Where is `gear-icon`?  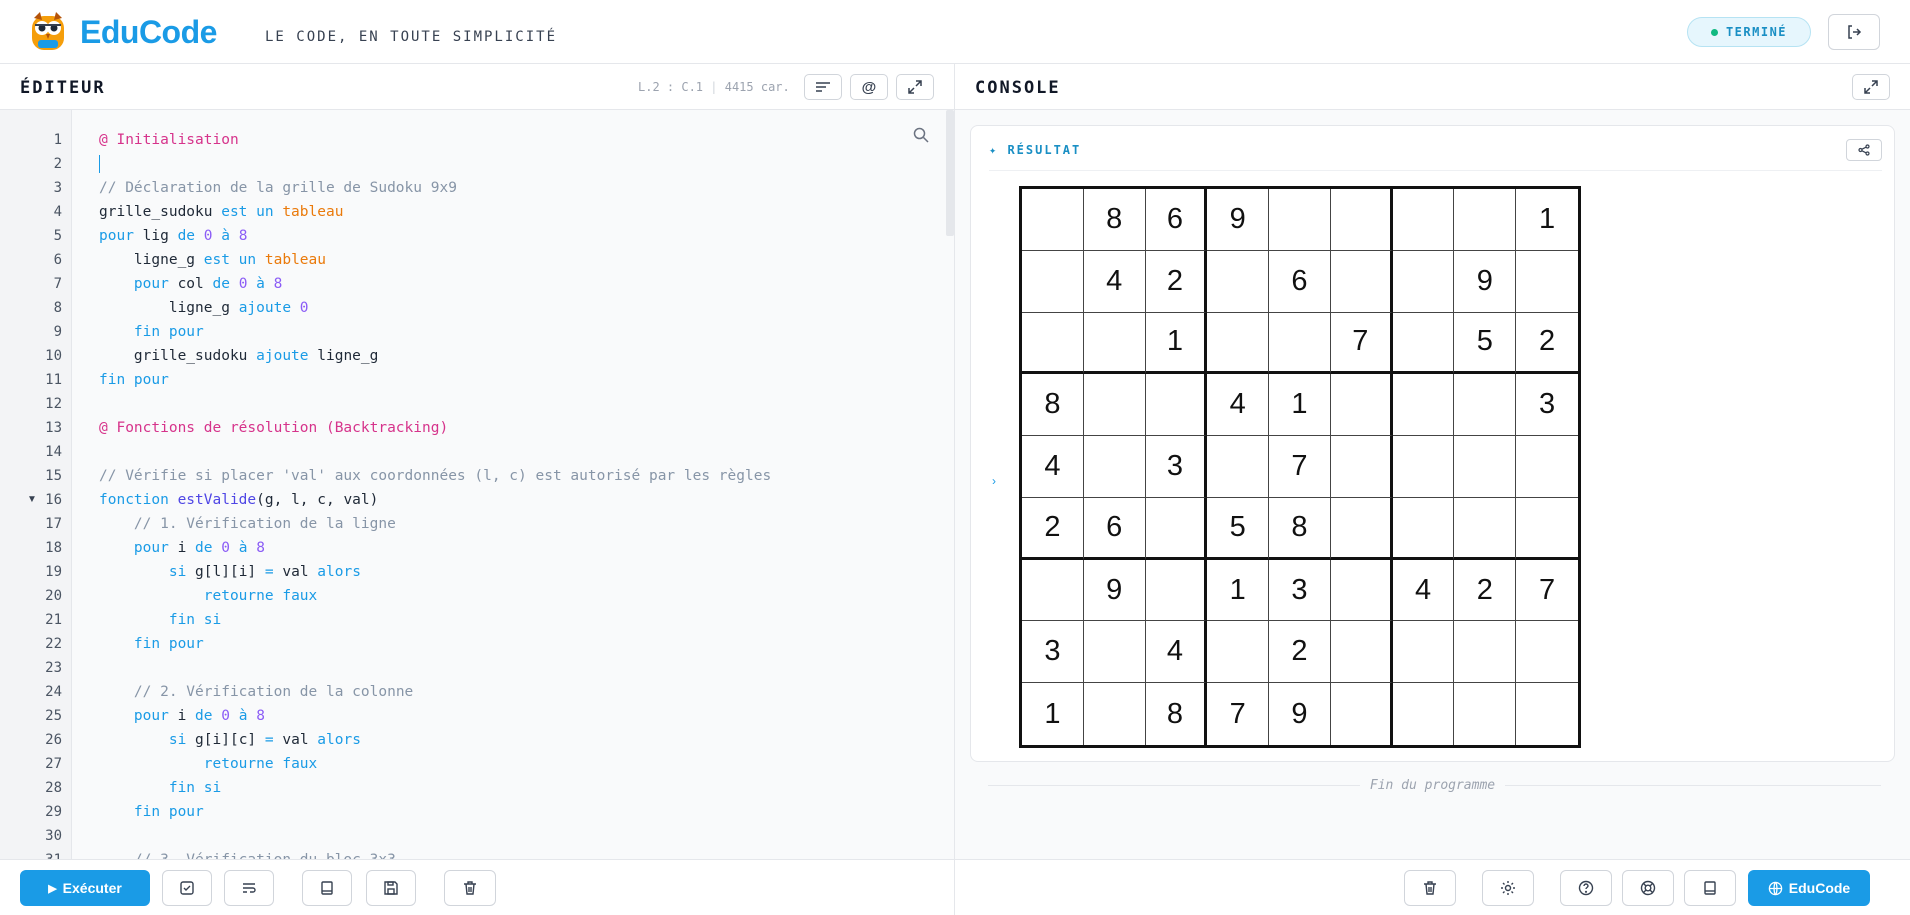 gear-icon is located at coordinates (1508, 888).